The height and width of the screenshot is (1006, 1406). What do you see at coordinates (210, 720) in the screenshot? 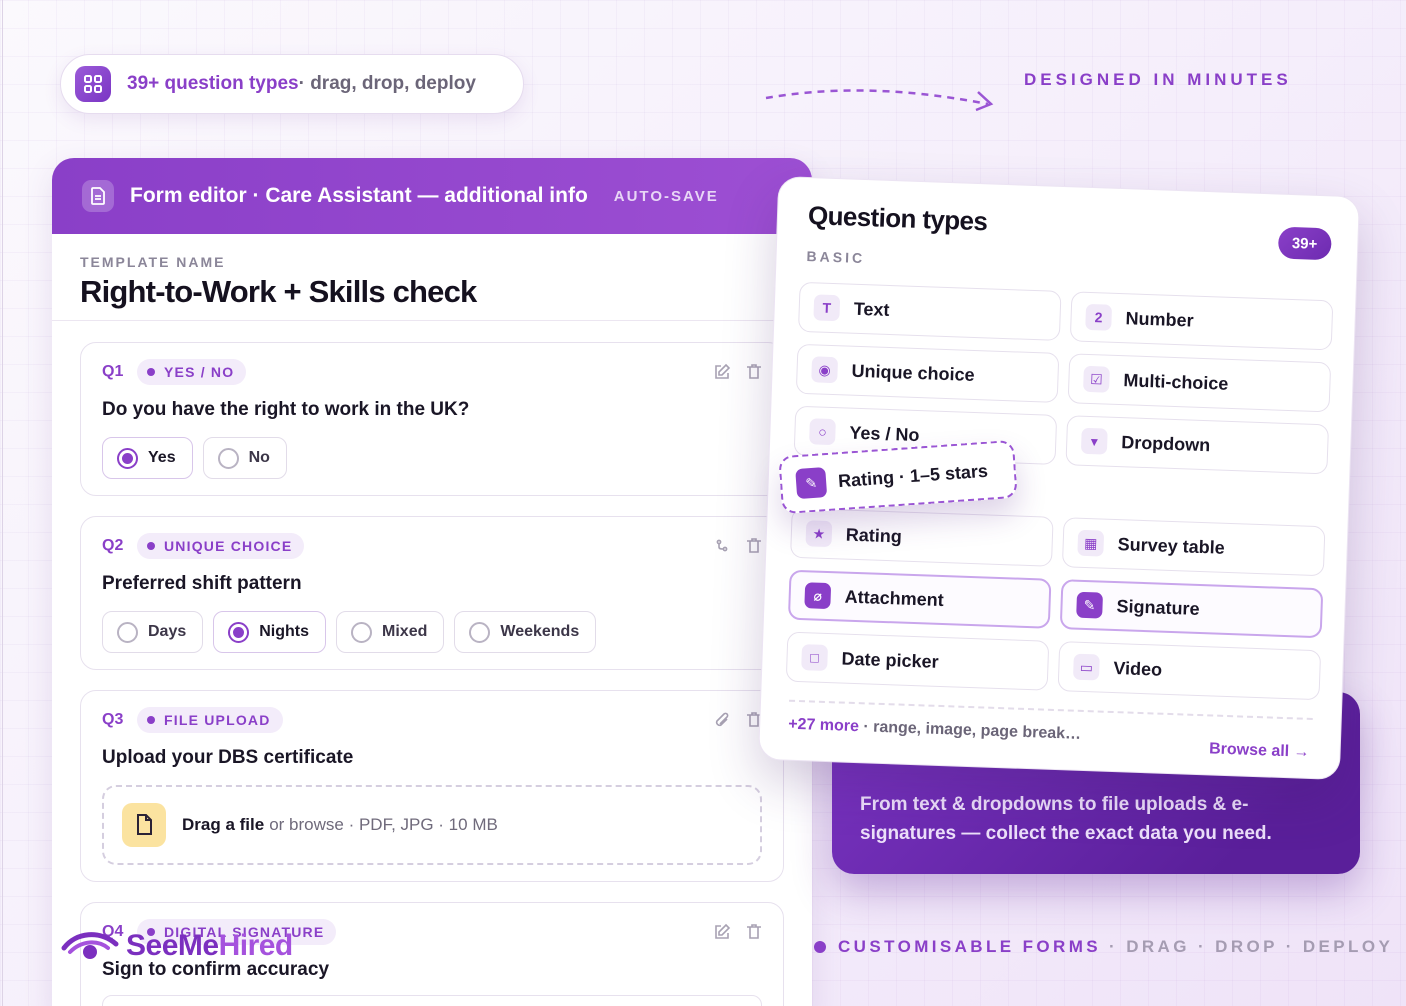
I see `question-type-badge: FILE UPLOAD` at bounding box center [210, 720].